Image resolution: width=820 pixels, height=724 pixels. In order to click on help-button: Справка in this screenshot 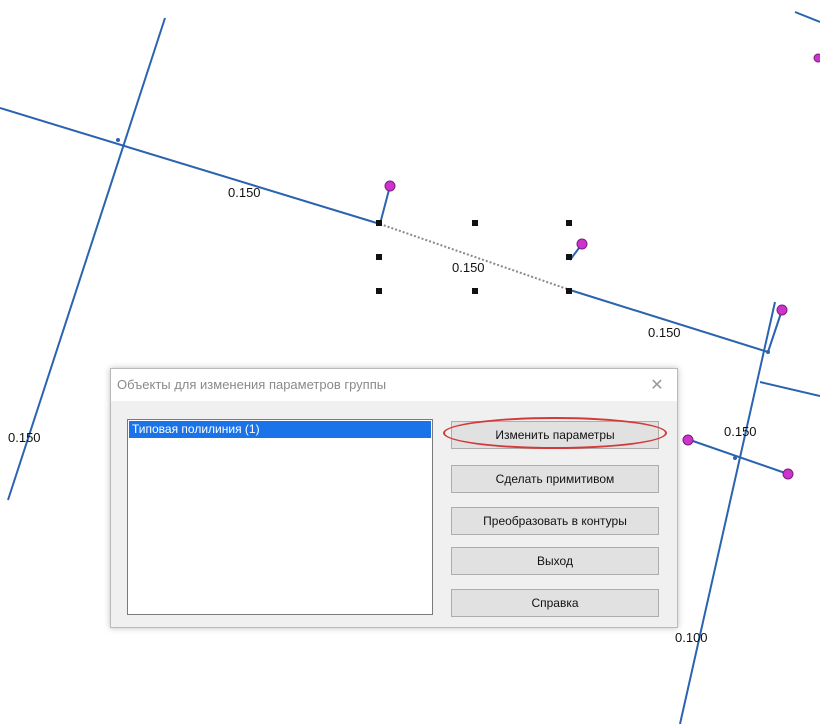, I will do `click(555, 603)`.